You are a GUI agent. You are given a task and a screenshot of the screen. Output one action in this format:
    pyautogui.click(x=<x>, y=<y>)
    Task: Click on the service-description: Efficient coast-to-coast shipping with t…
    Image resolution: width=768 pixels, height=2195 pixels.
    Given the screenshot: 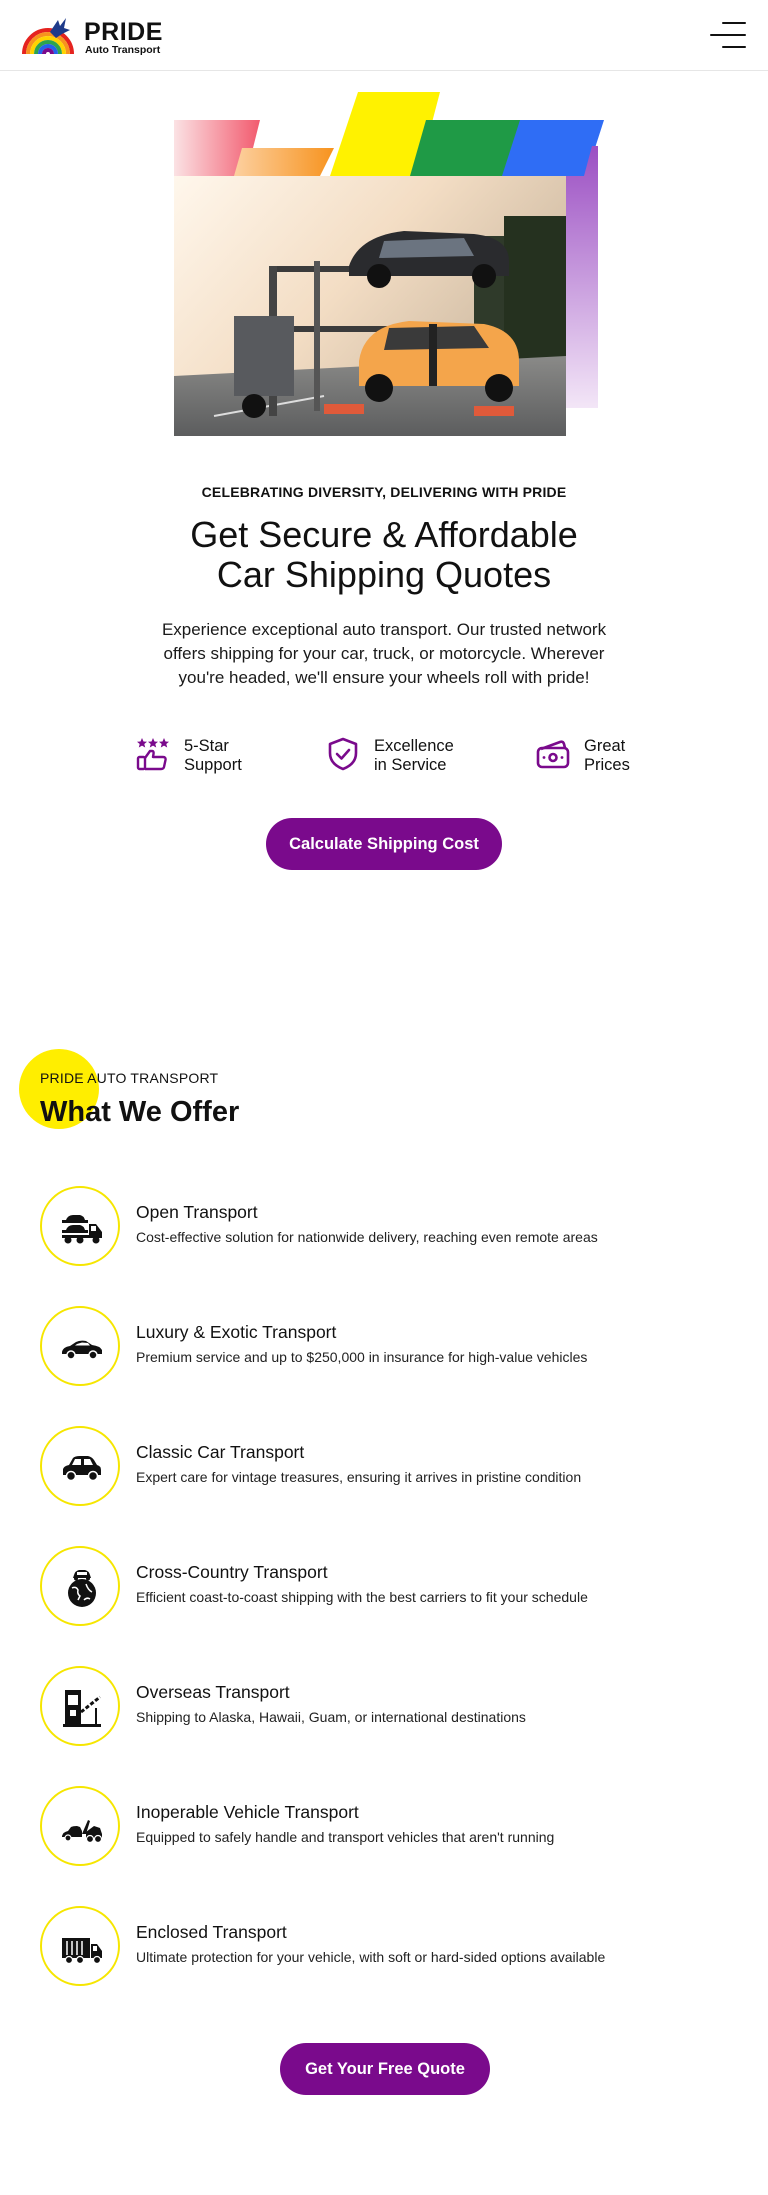 What is the action you would take?
    pyautogui.click(x=362, y=1597)
    